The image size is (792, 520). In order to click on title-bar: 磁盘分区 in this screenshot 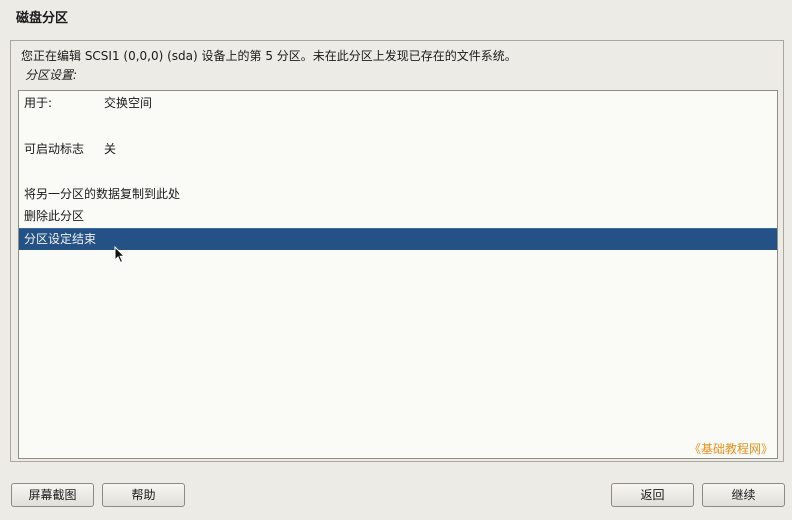, I will do `click(396, 16)`.